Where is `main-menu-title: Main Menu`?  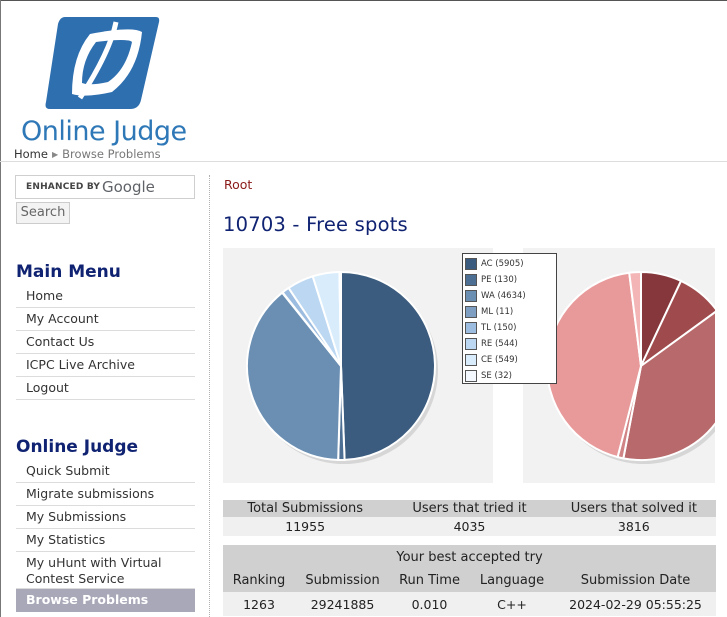
main-menu-title: Main Menu is located at coordinates (68, 272).